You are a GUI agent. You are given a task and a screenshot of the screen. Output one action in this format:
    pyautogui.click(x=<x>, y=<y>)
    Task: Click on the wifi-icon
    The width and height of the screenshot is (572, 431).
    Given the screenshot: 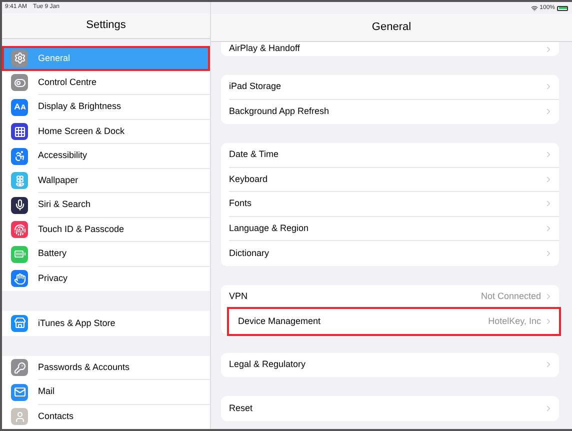 What is the action you would take?
    pyautogui.click(x=534, y=8)
    